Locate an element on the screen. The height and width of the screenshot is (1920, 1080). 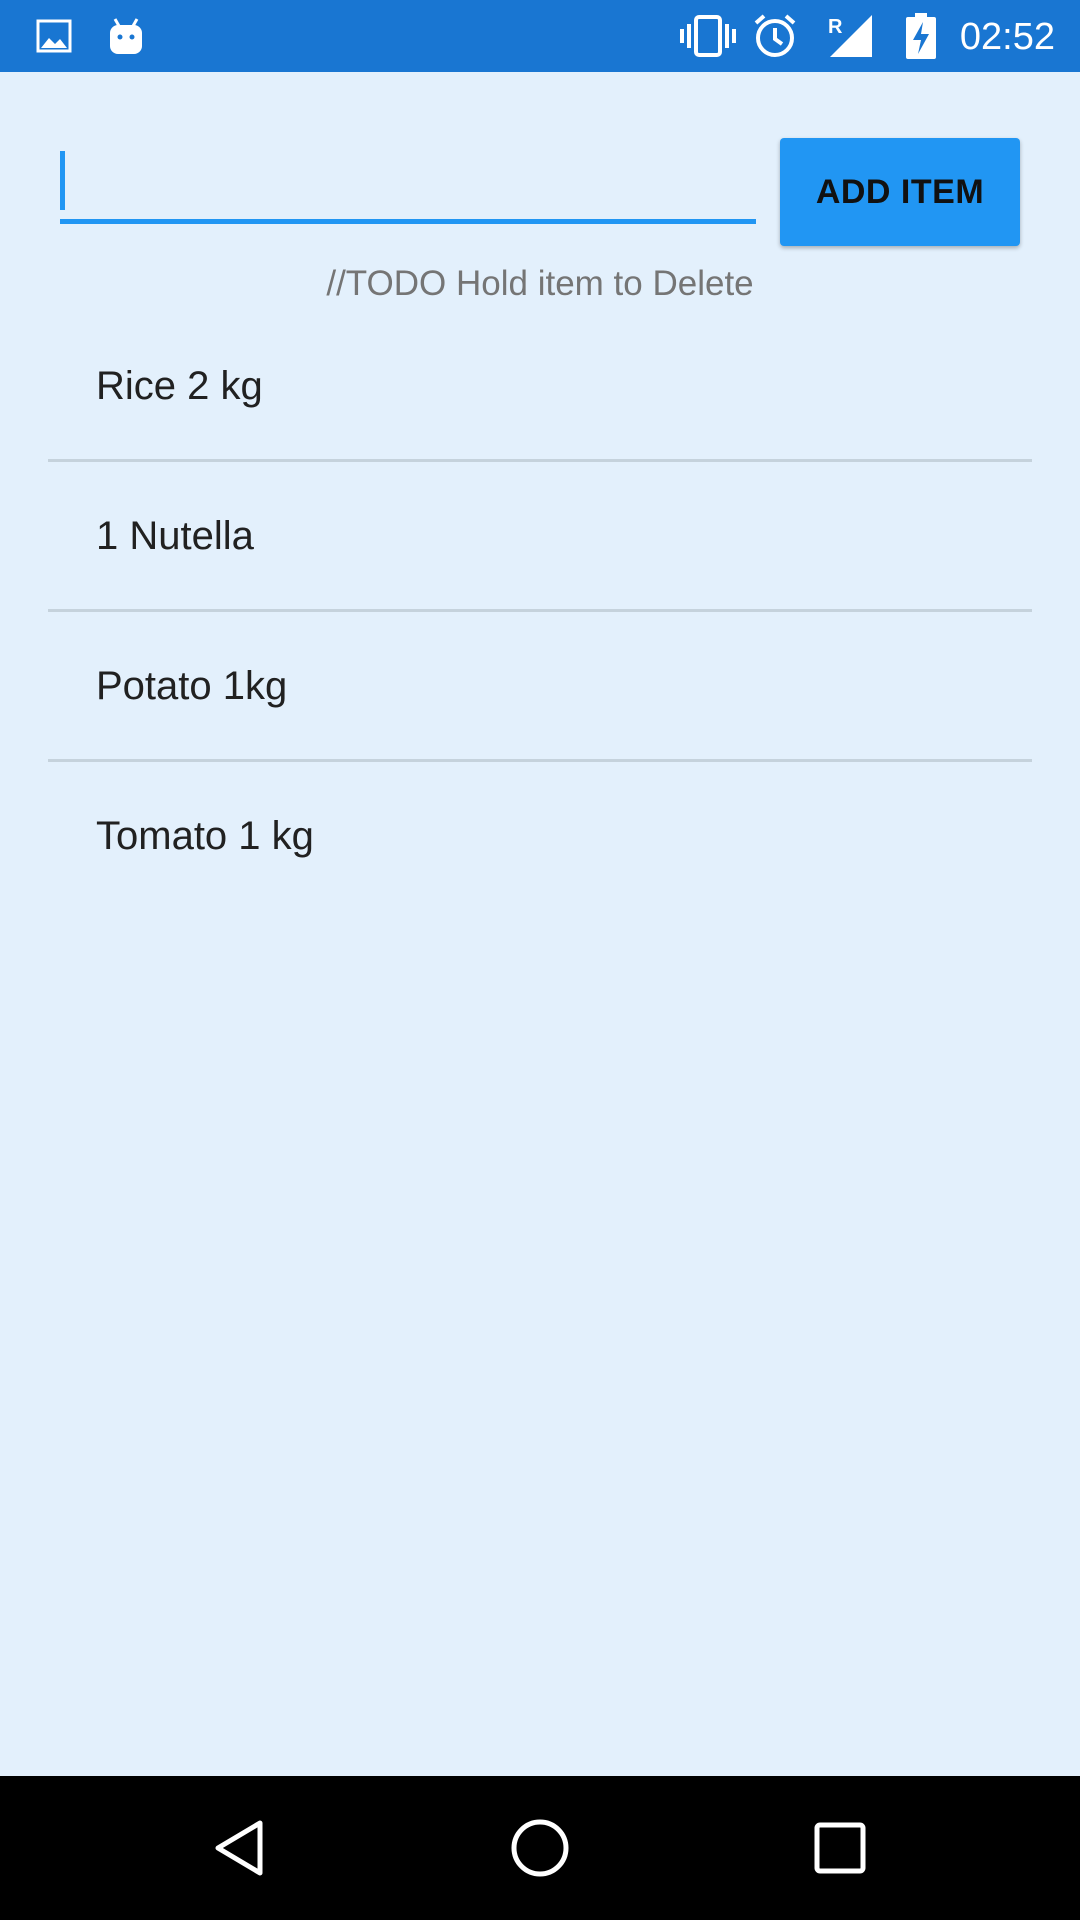
list-item: Potato 1kg is located at coordinates (540, 685).